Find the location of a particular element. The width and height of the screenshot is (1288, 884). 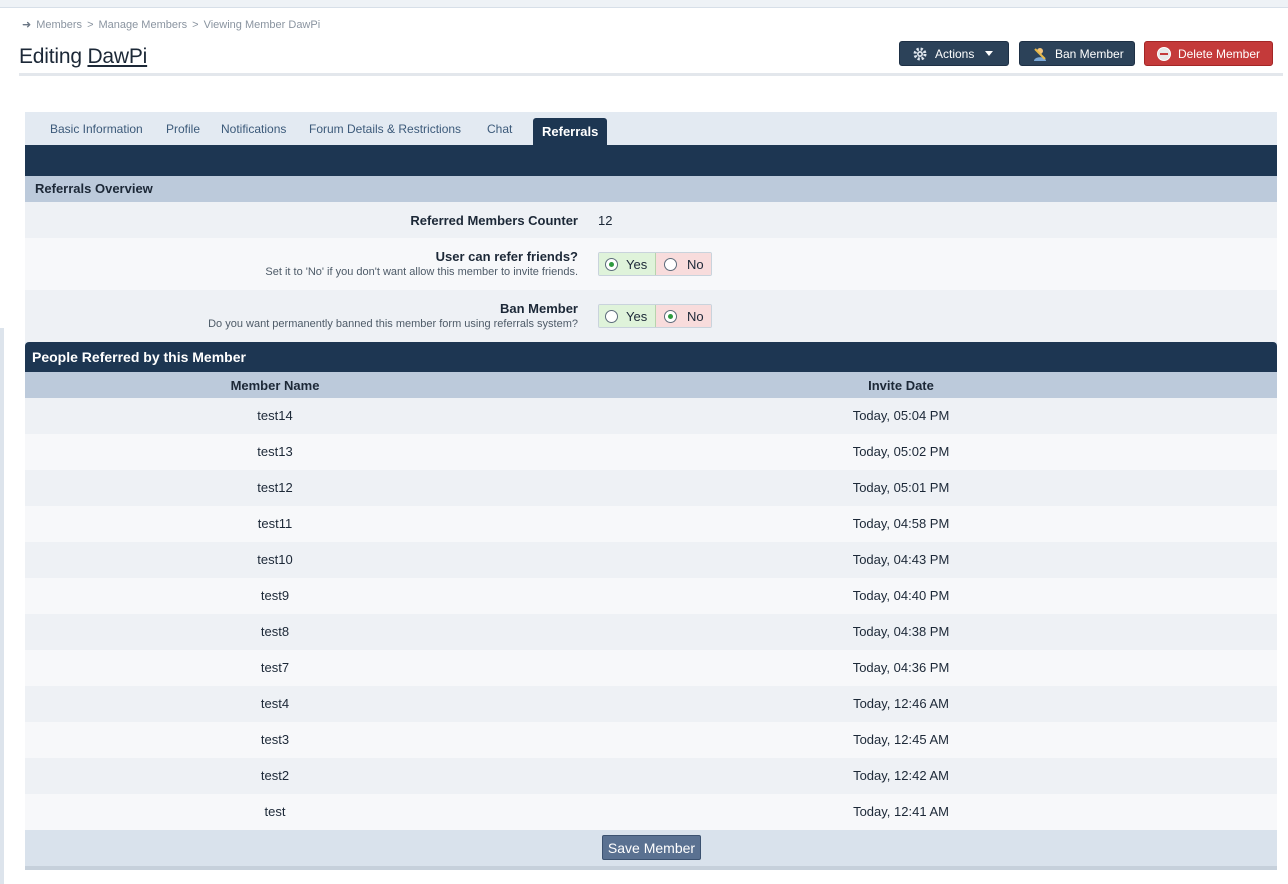

refer-friends-label: User can refer friends? is located at coordinates (506, 256).